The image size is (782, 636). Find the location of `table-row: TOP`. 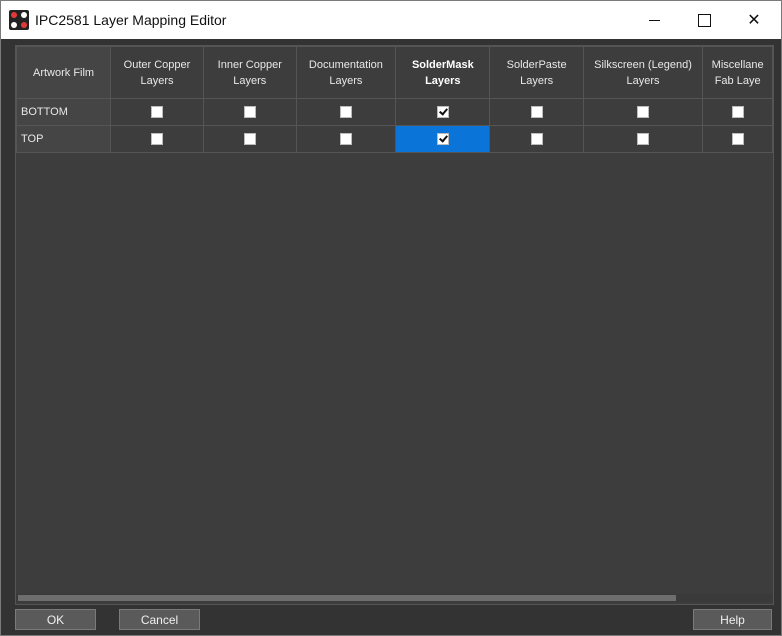

table-row: TOP is located at coordinates (394, 139).